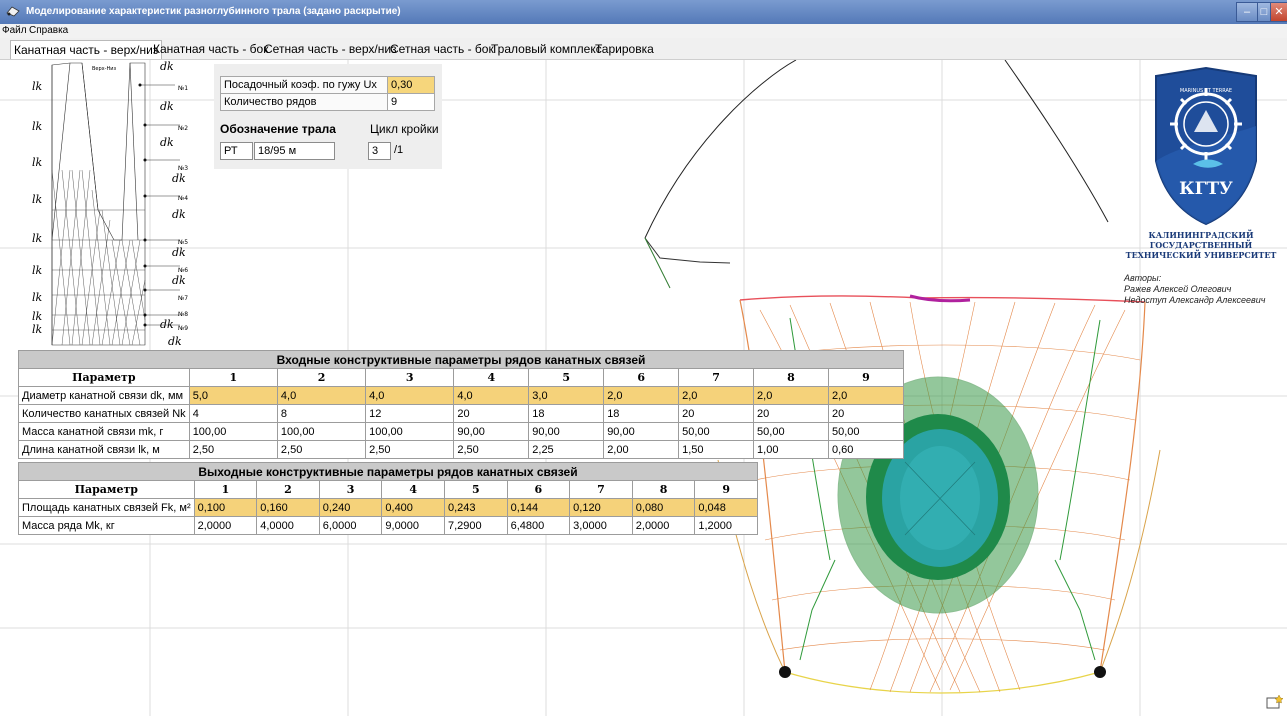  Describe the element at coordinates (601, 525) in the screenshot. I see `cell-value: 3,0000` at that location.